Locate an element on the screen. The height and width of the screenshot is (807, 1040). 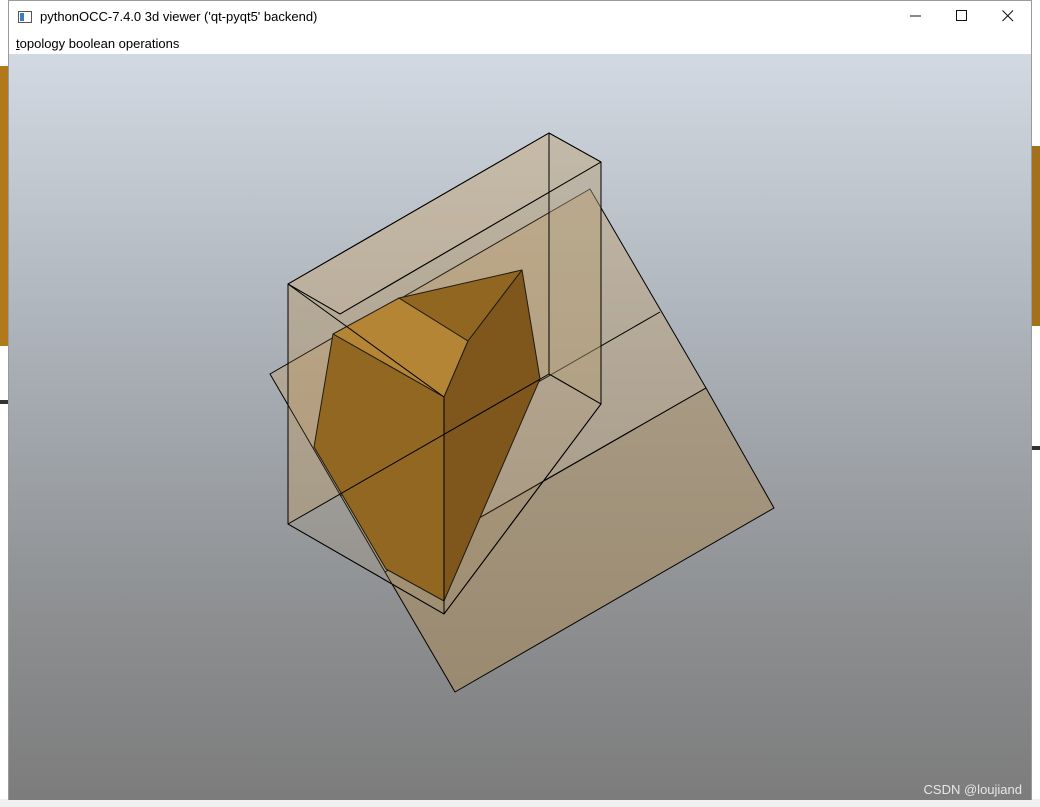
menu-label: opology boolean operations is located at coordinates (99, 43).